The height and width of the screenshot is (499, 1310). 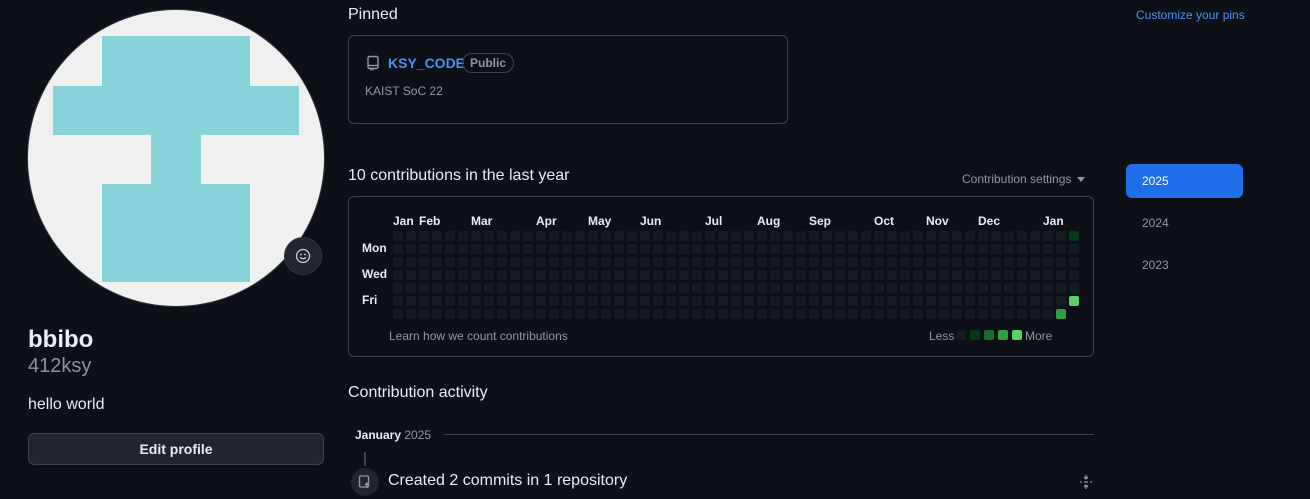 What do you see at coordinates (769, 221) in the screenshot?
I see `month-label: Aug` at bounding box center [769, 221].